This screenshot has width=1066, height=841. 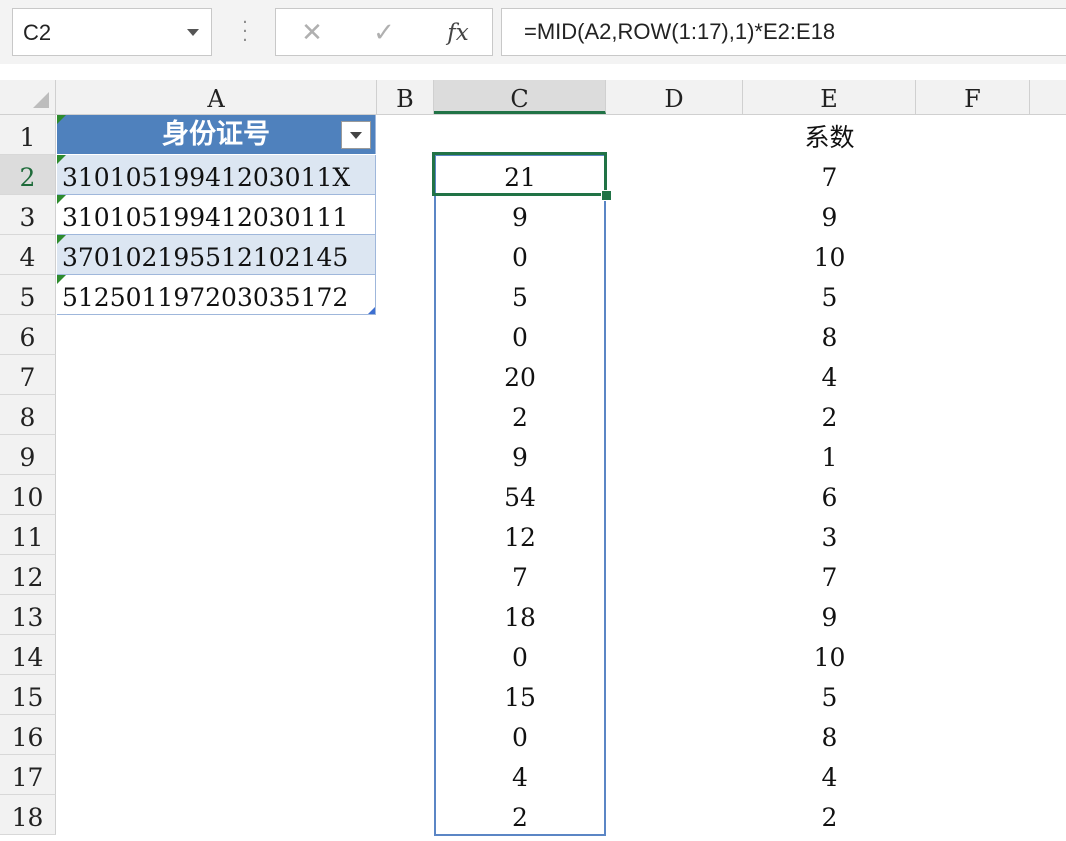 I want to click on cell-e14: 10, so click(x=829, y=655).